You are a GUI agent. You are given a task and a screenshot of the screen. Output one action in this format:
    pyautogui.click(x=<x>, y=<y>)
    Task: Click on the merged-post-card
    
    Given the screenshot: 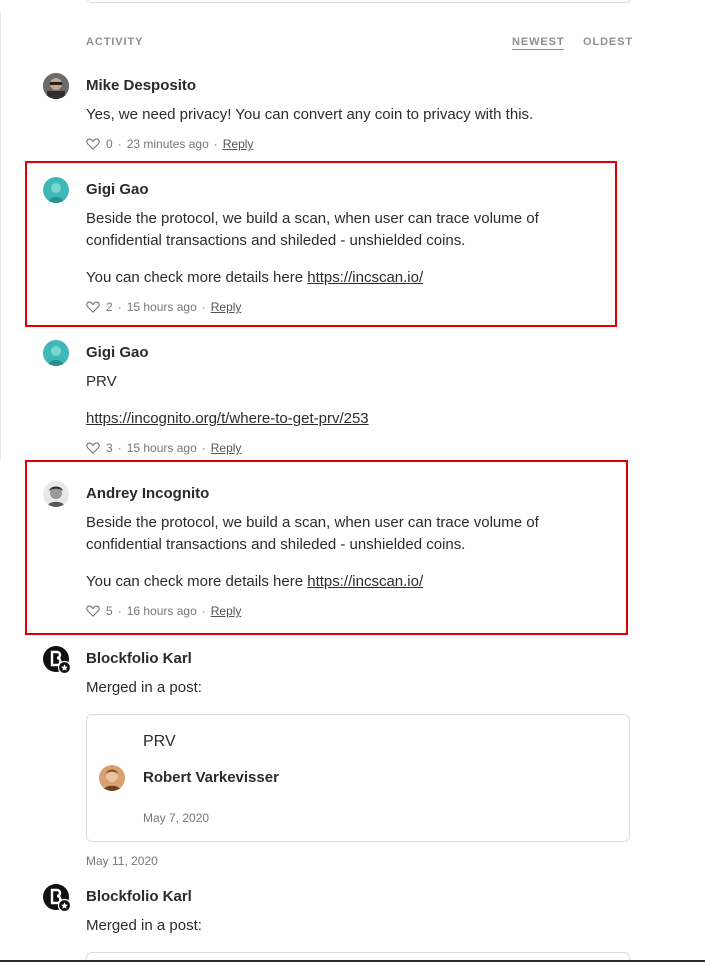 What is the action you would take?
    pyautogui.click(x=358, y=956)
    